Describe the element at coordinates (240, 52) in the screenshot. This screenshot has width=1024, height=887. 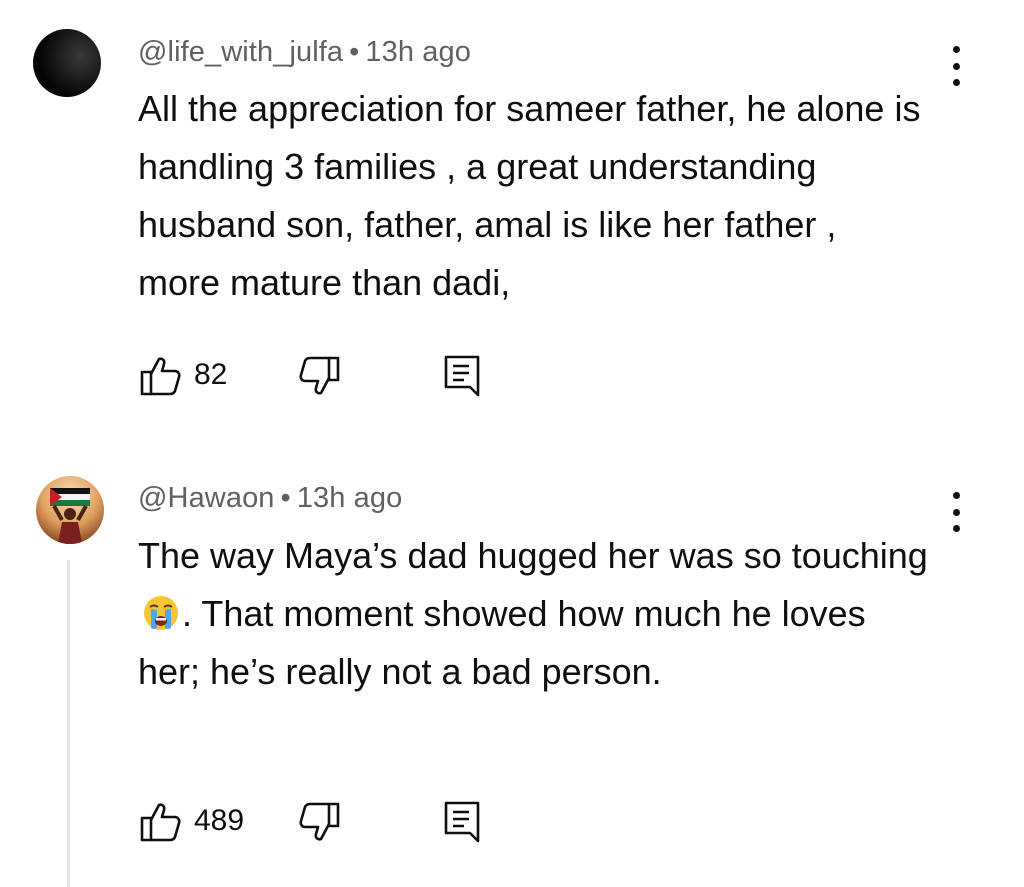
I see `author-handle: @life_with_julfa` at that location.